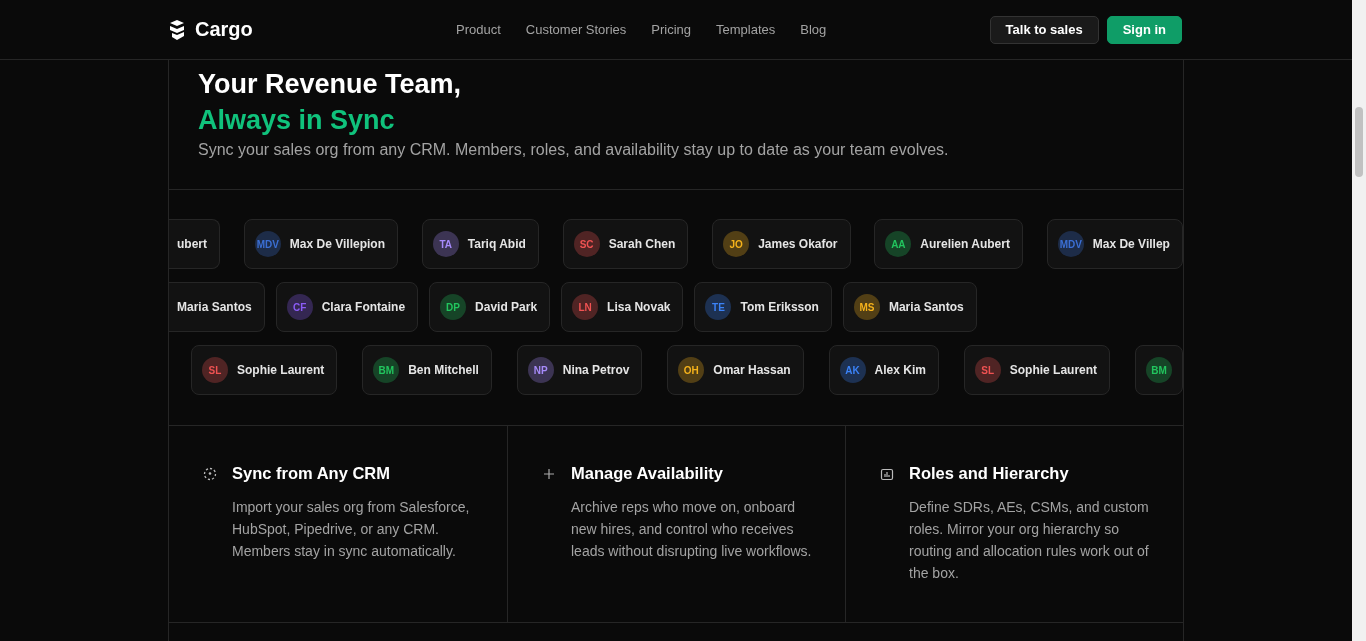 The width and height of the screenshot is (1366, 641). What do you see at coordinates (1131, 244) in the screenshot?
I see `member-name: Max De Villep` at bounding box center [1131, 244].